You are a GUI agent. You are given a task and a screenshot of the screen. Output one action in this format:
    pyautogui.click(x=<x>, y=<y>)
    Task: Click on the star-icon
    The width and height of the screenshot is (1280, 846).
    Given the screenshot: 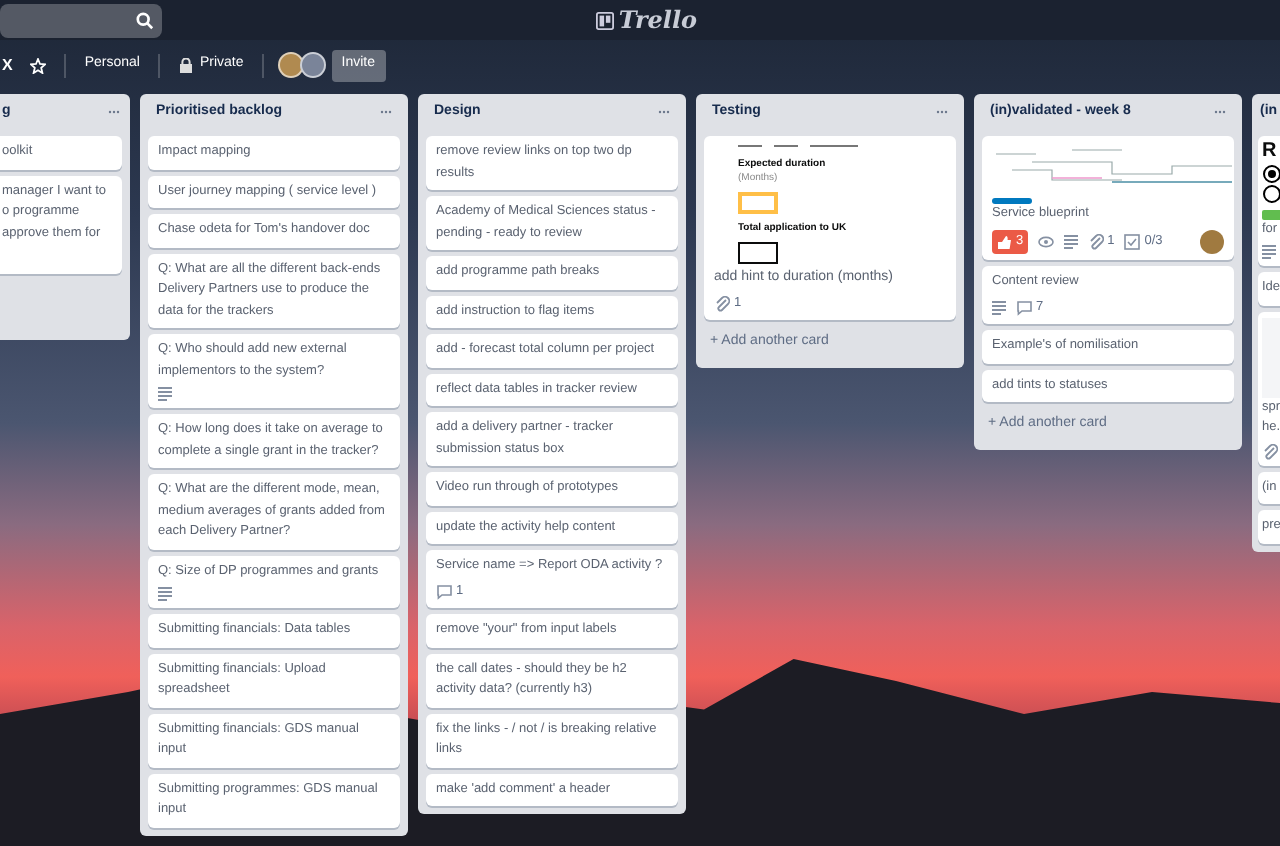 What is the action you would take?
    pyautogui.click(x=38, y=65)
    